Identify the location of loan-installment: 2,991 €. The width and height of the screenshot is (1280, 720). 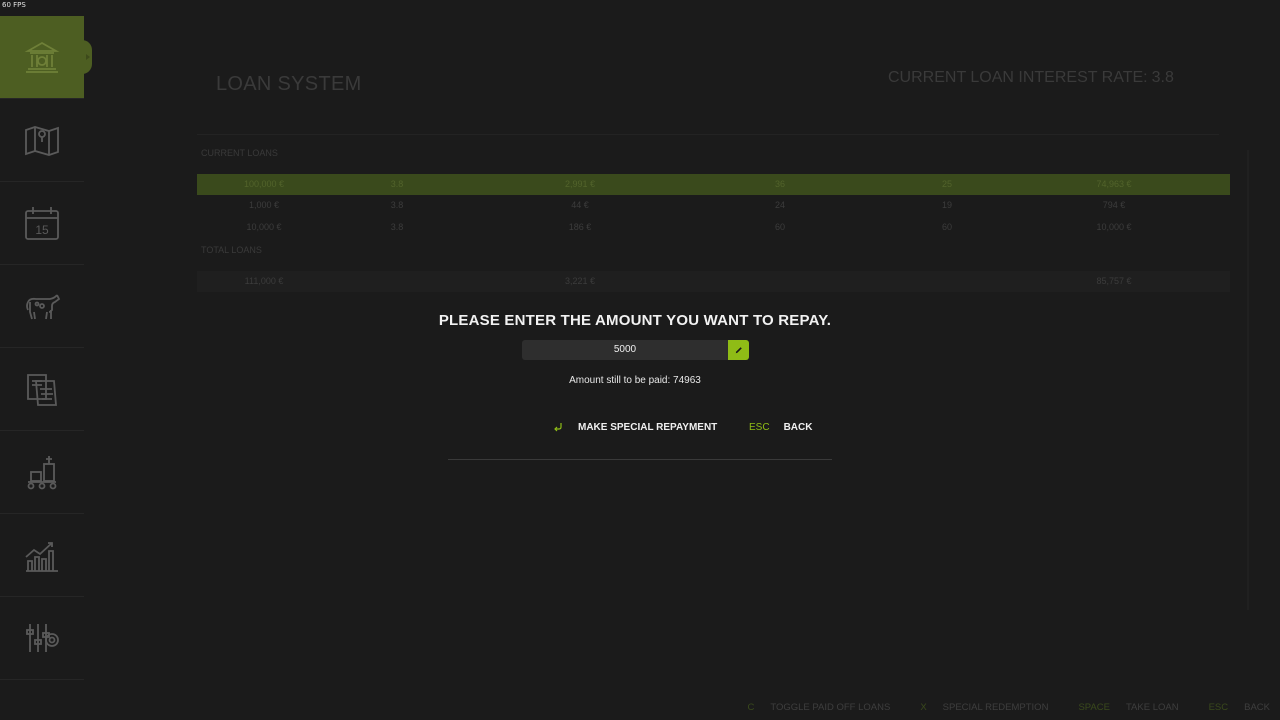
(580, 184).